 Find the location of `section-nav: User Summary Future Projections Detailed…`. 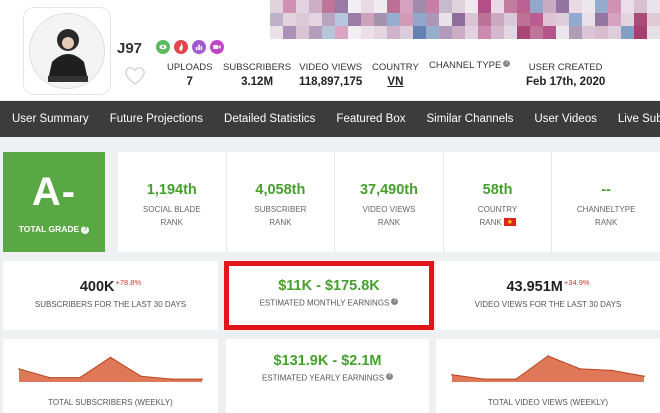

section-nav: User Summary Future Projections Detailed… is located at coordinates (330, 119).